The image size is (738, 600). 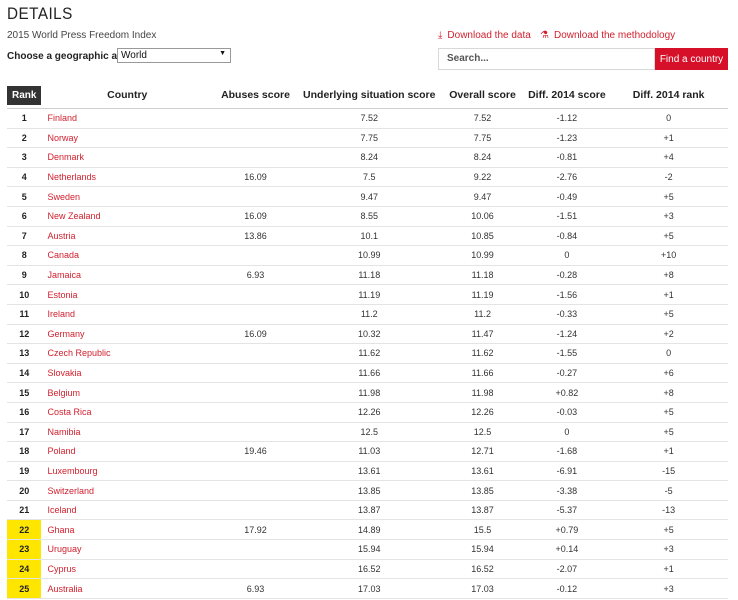 What do you see at coordinates (482, 177) in the screenshot?
I see `overall-score-cell: 9.22` at bounding box center [482, 177].